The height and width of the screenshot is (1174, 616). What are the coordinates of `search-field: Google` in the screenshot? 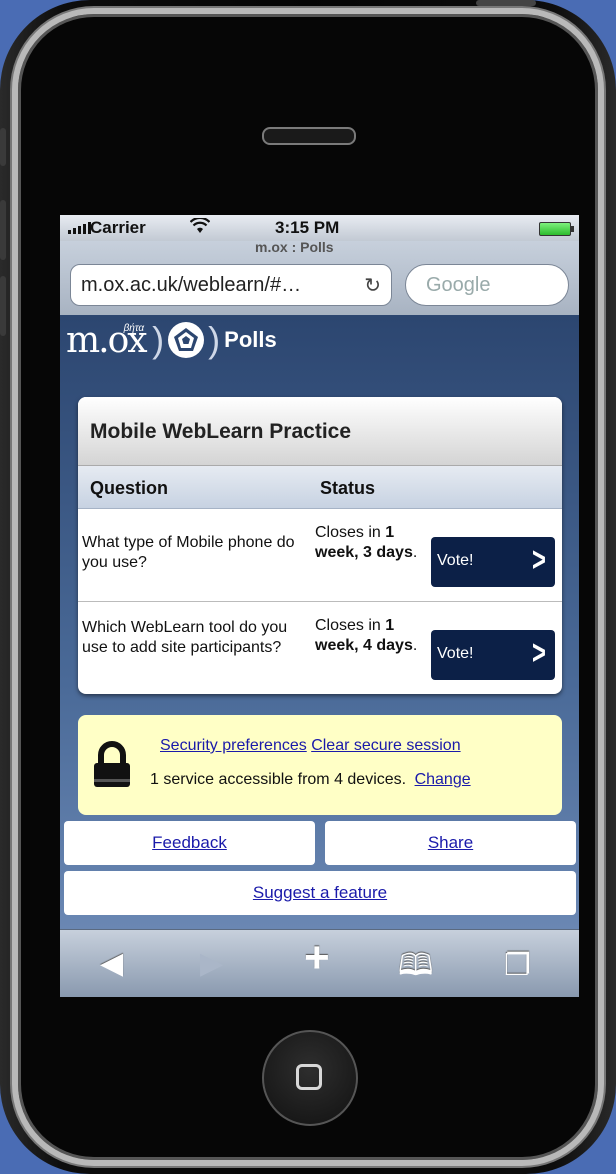 It's located at (487, 285).